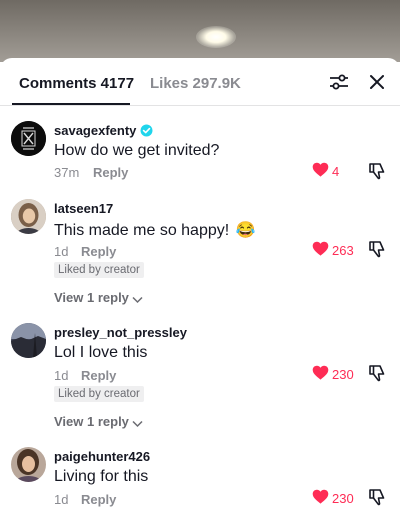 This screenshot has height=516, width=400. What do you see at coordinates (336, 171) in the screenshot?
I see `like-count: 4` at bounding box center [336, 171].